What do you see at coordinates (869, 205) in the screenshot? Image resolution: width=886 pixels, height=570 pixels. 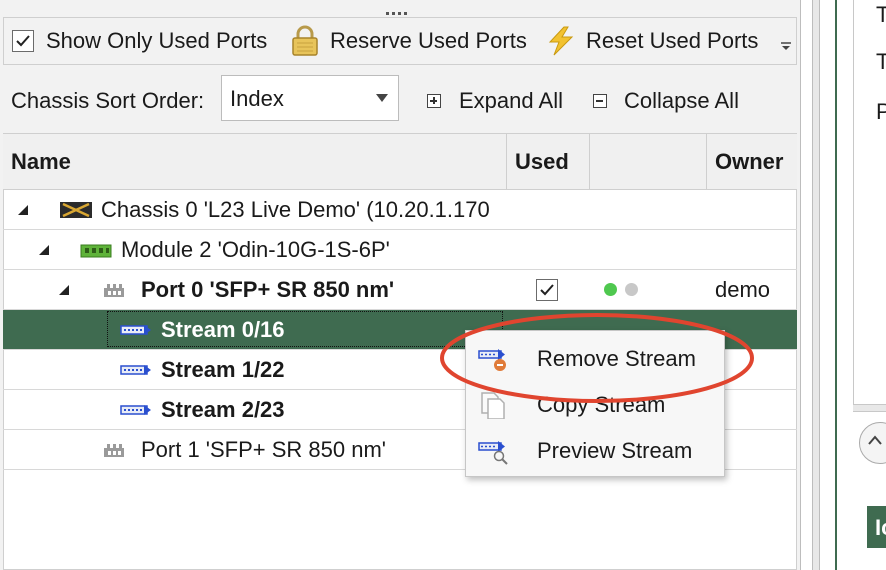 I see `details-content: T T P` at bounding box center [869, 205].